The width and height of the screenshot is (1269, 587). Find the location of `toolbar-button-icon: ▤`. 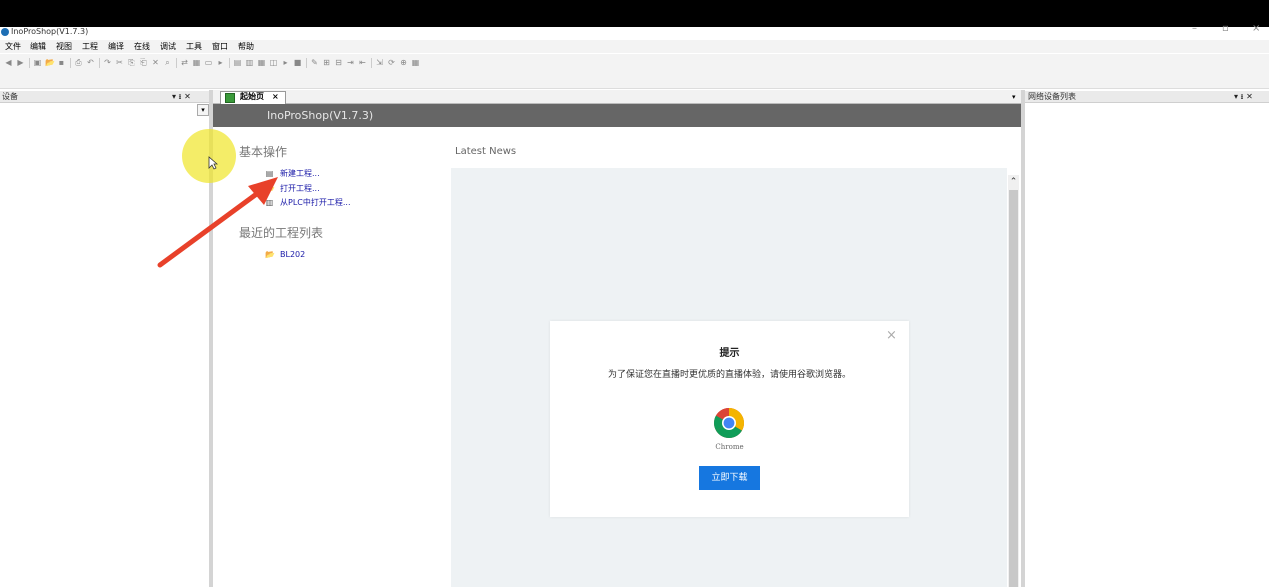

toolbar-button-icon: ▤ is located at coordinates (237, 62).